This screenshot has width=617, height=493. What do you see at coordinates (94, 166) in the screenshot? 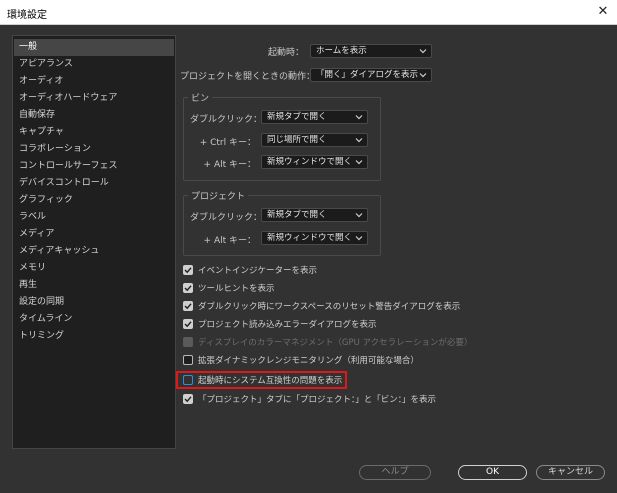
I see `sidebar-item-control-surface: コントロールサーフェス` at bounding box center [94, 166].